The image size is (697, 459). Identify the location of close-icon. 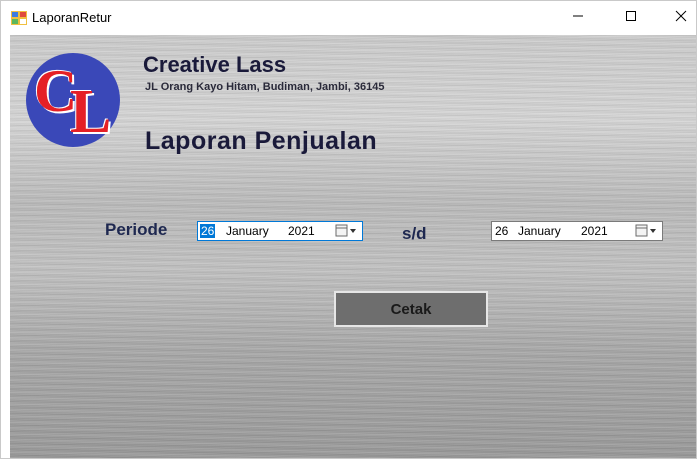
(681, 18).